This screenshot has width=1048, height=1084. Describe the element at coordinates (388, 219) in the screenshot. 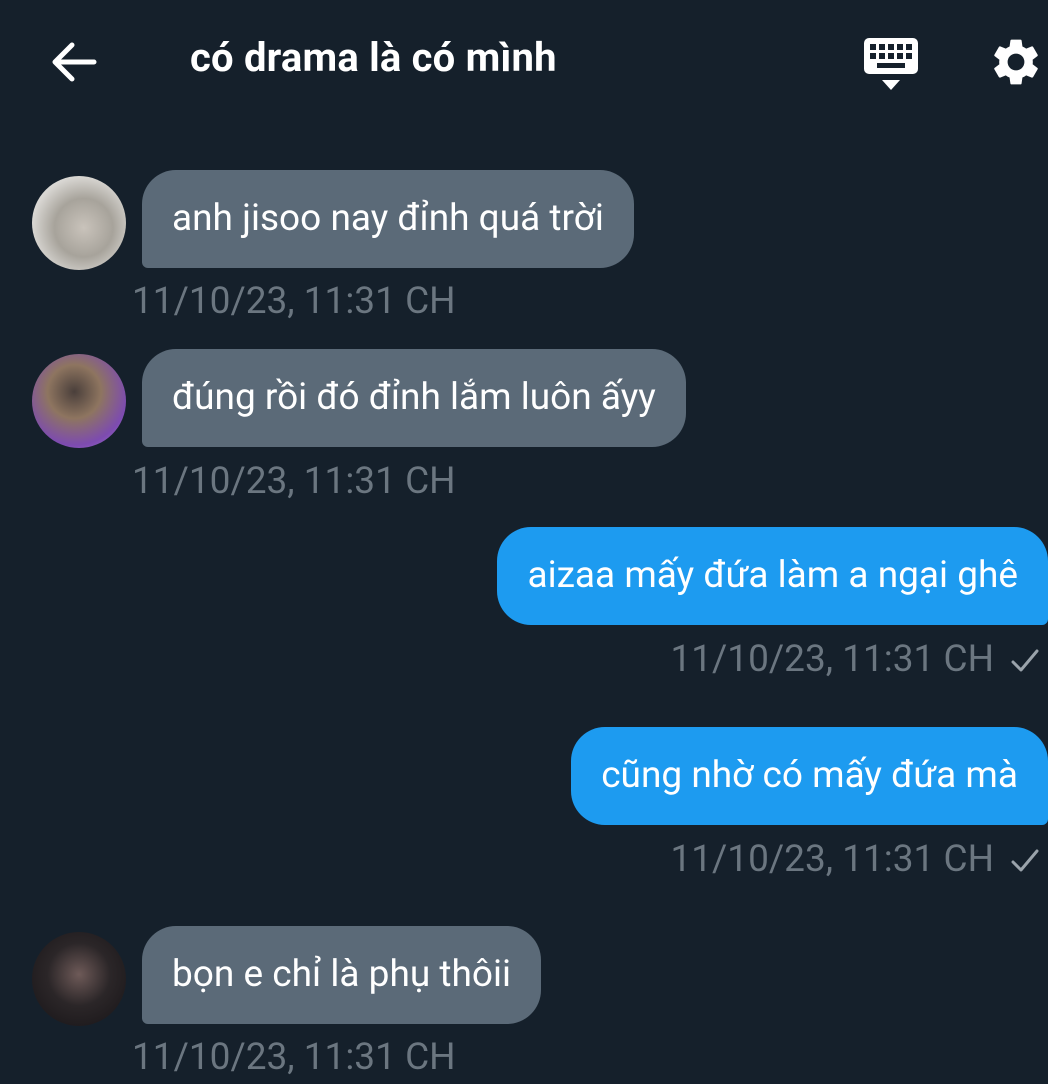

I see `incoming-message-bubble: anh jisoo nay đỉnh quá trời` at that location.